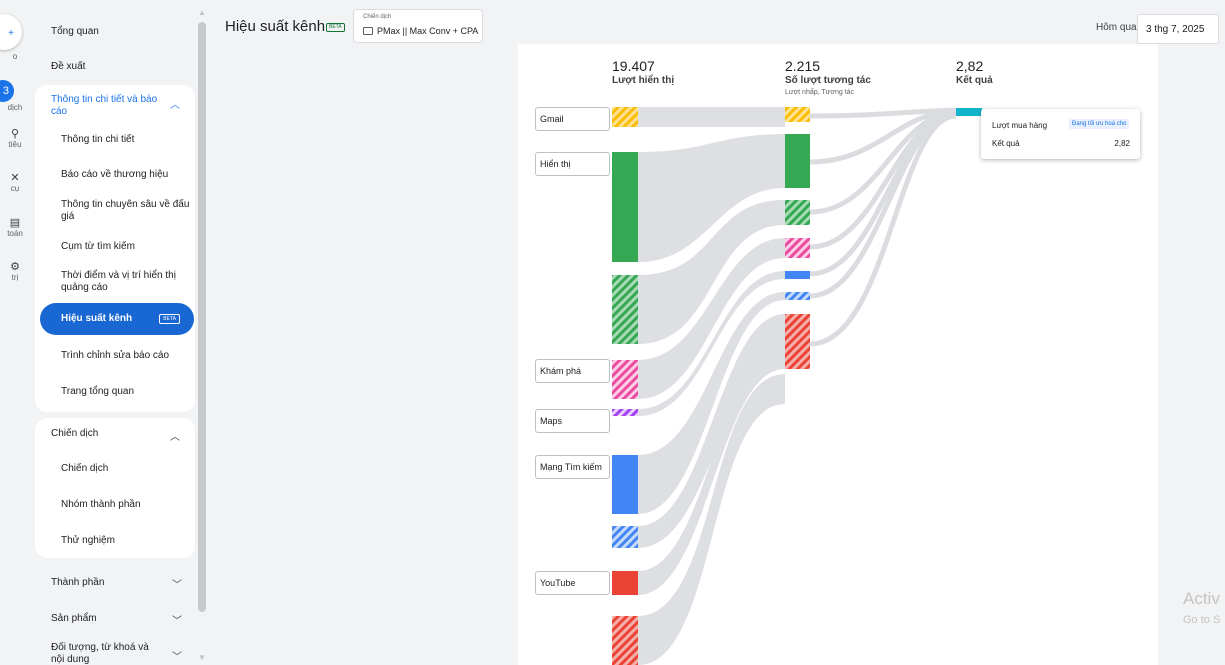 The image size is (1225, 665). I want to click on nav-label: Thành phần, so click(78, 582).